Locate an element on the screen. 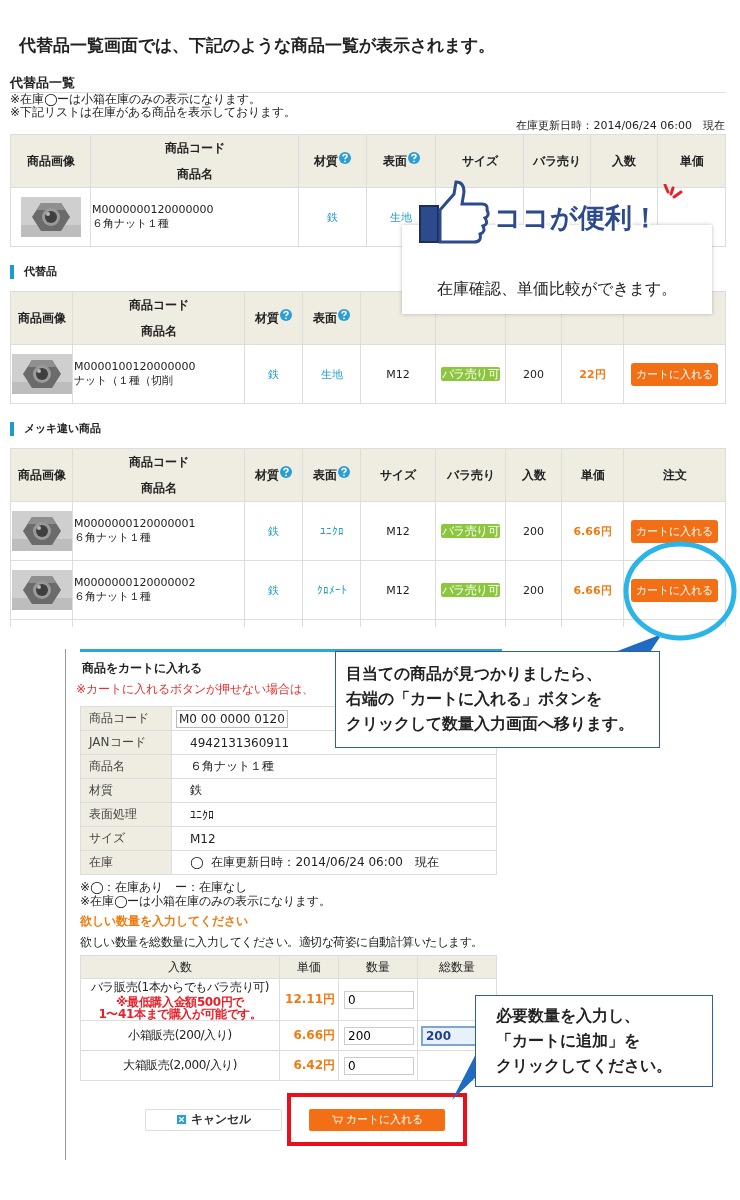 The height and width of the screenshot is (1200, 740). callout-text: 必要数量を入力し、 is located at coordinates (568, 1016).